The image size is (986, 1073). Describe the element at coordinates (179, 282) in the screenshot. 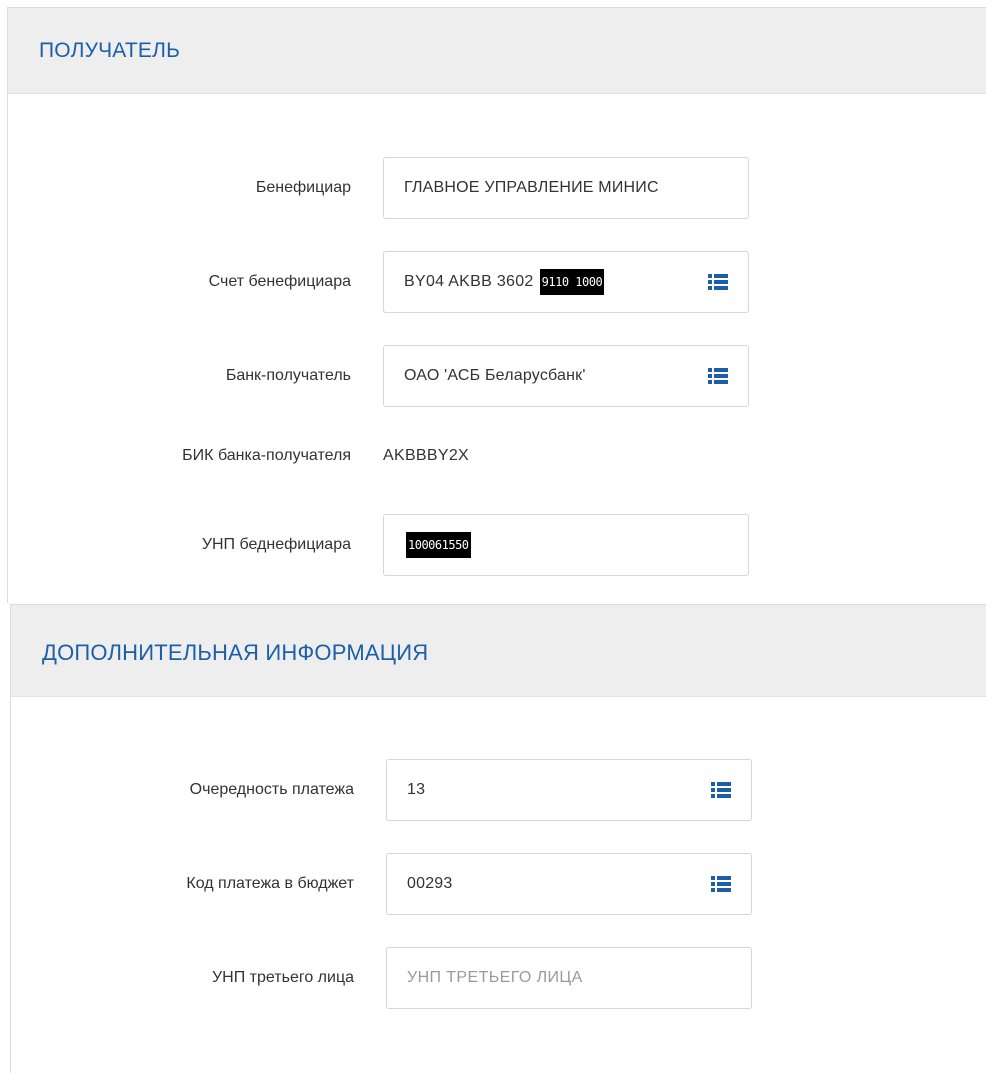

I see `beneficiary-account-label-box: Счет бенефициара` at that location.